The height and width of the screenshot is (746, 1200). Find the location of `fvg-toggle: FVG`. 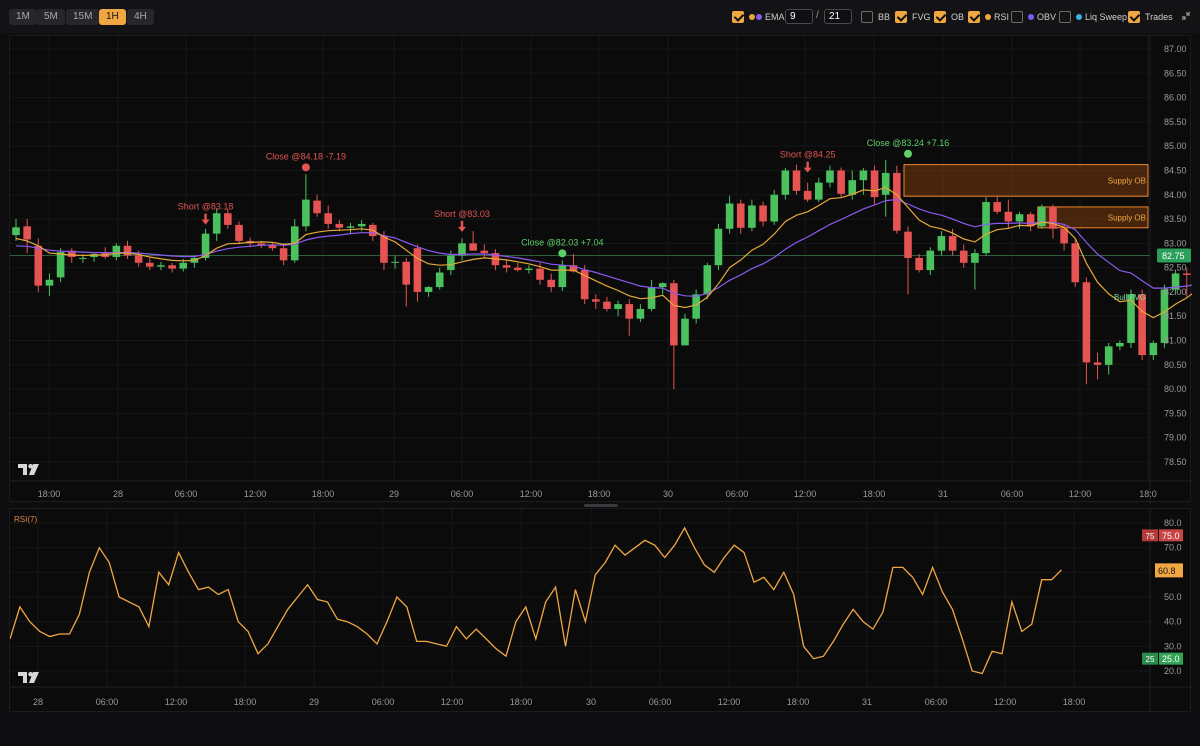

fvg-toggle: FVG is located at coordinates (913, 17).